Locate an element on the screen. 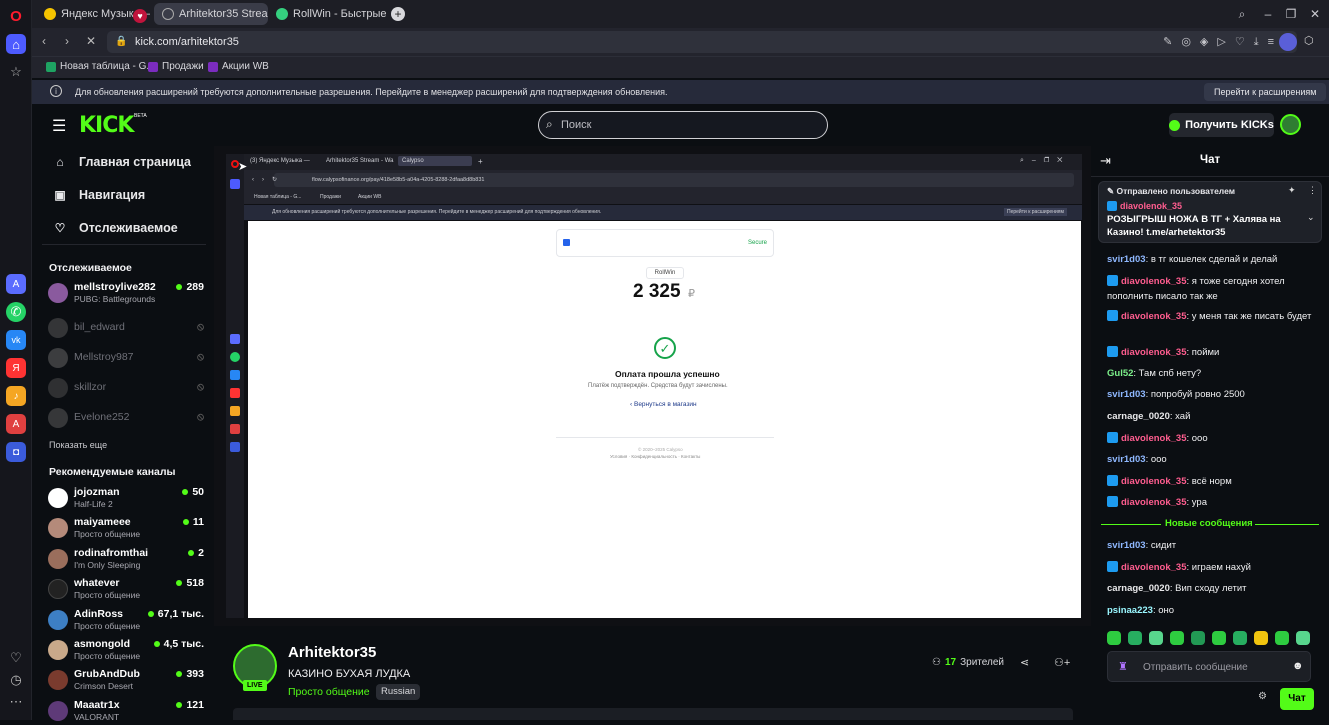 This screenshot has width=1329, height=725. more-options-icon: ⋮ is located at coordinates (1312, 190).